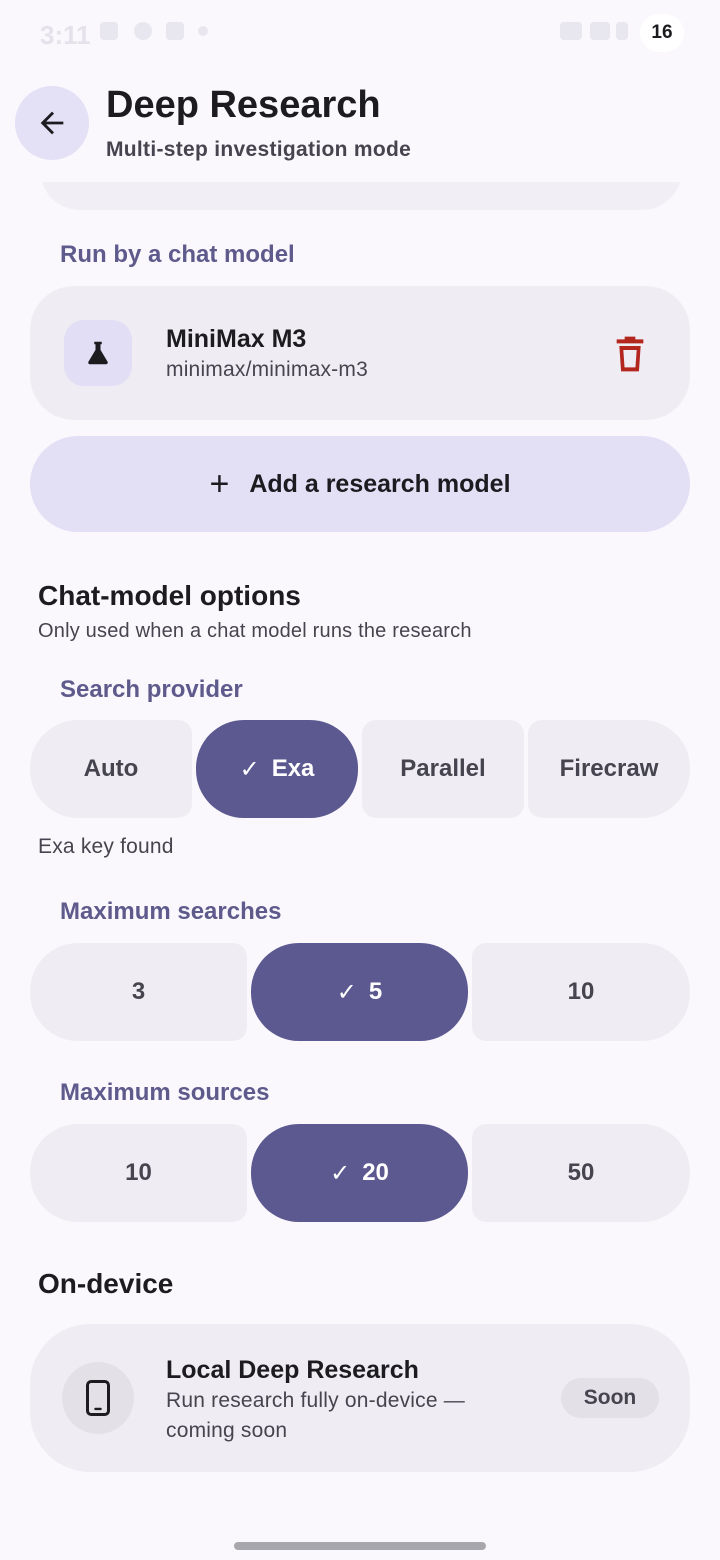 This screenshot has width=720, height=1560. I want to click on dot-icon, so click(203, 31).